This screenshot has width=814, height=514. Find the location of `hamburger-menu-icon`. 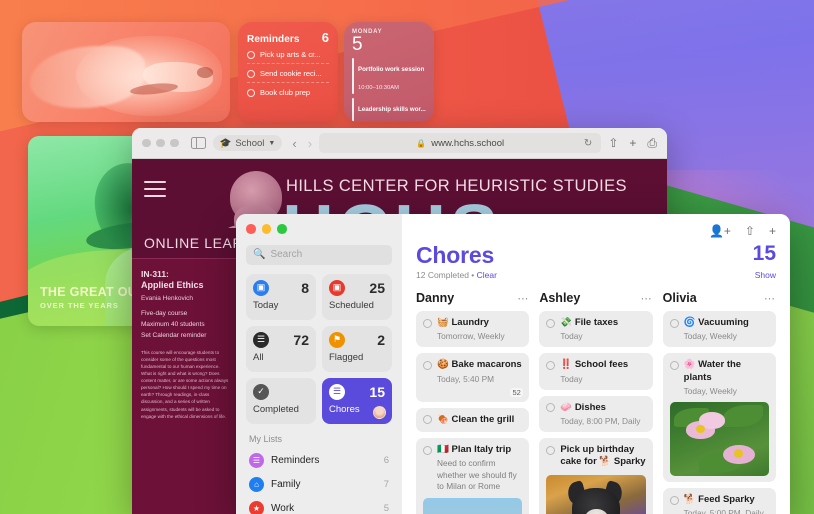

hamburger-menu-icon is located at coordinates (155, 191).